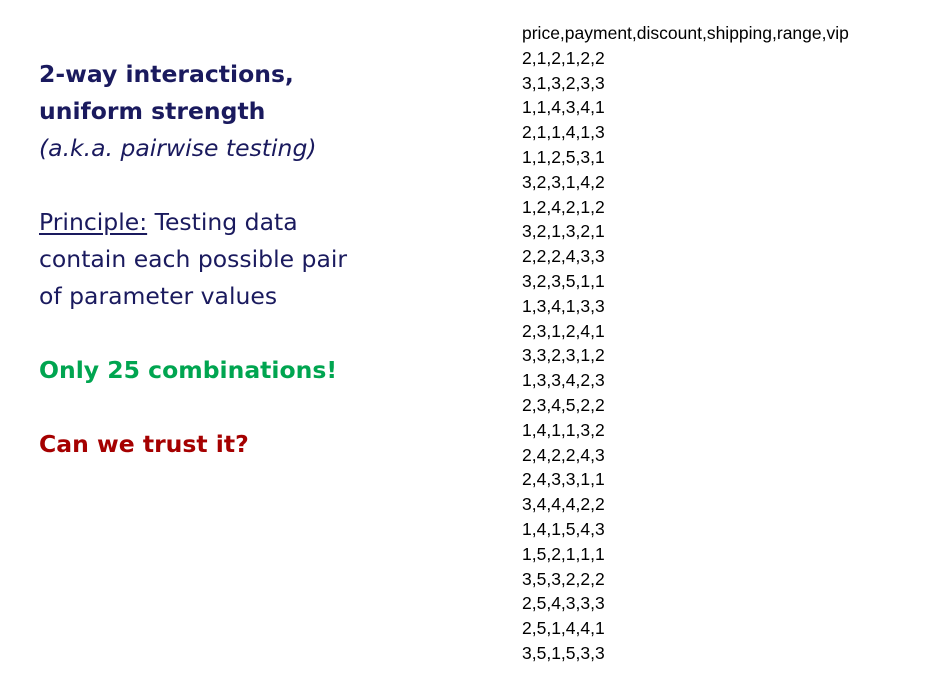 The height and width of the screenshot is (689, 946). I want to click on csv-row: 2,5,1,4,4,1, so click(563, 628).